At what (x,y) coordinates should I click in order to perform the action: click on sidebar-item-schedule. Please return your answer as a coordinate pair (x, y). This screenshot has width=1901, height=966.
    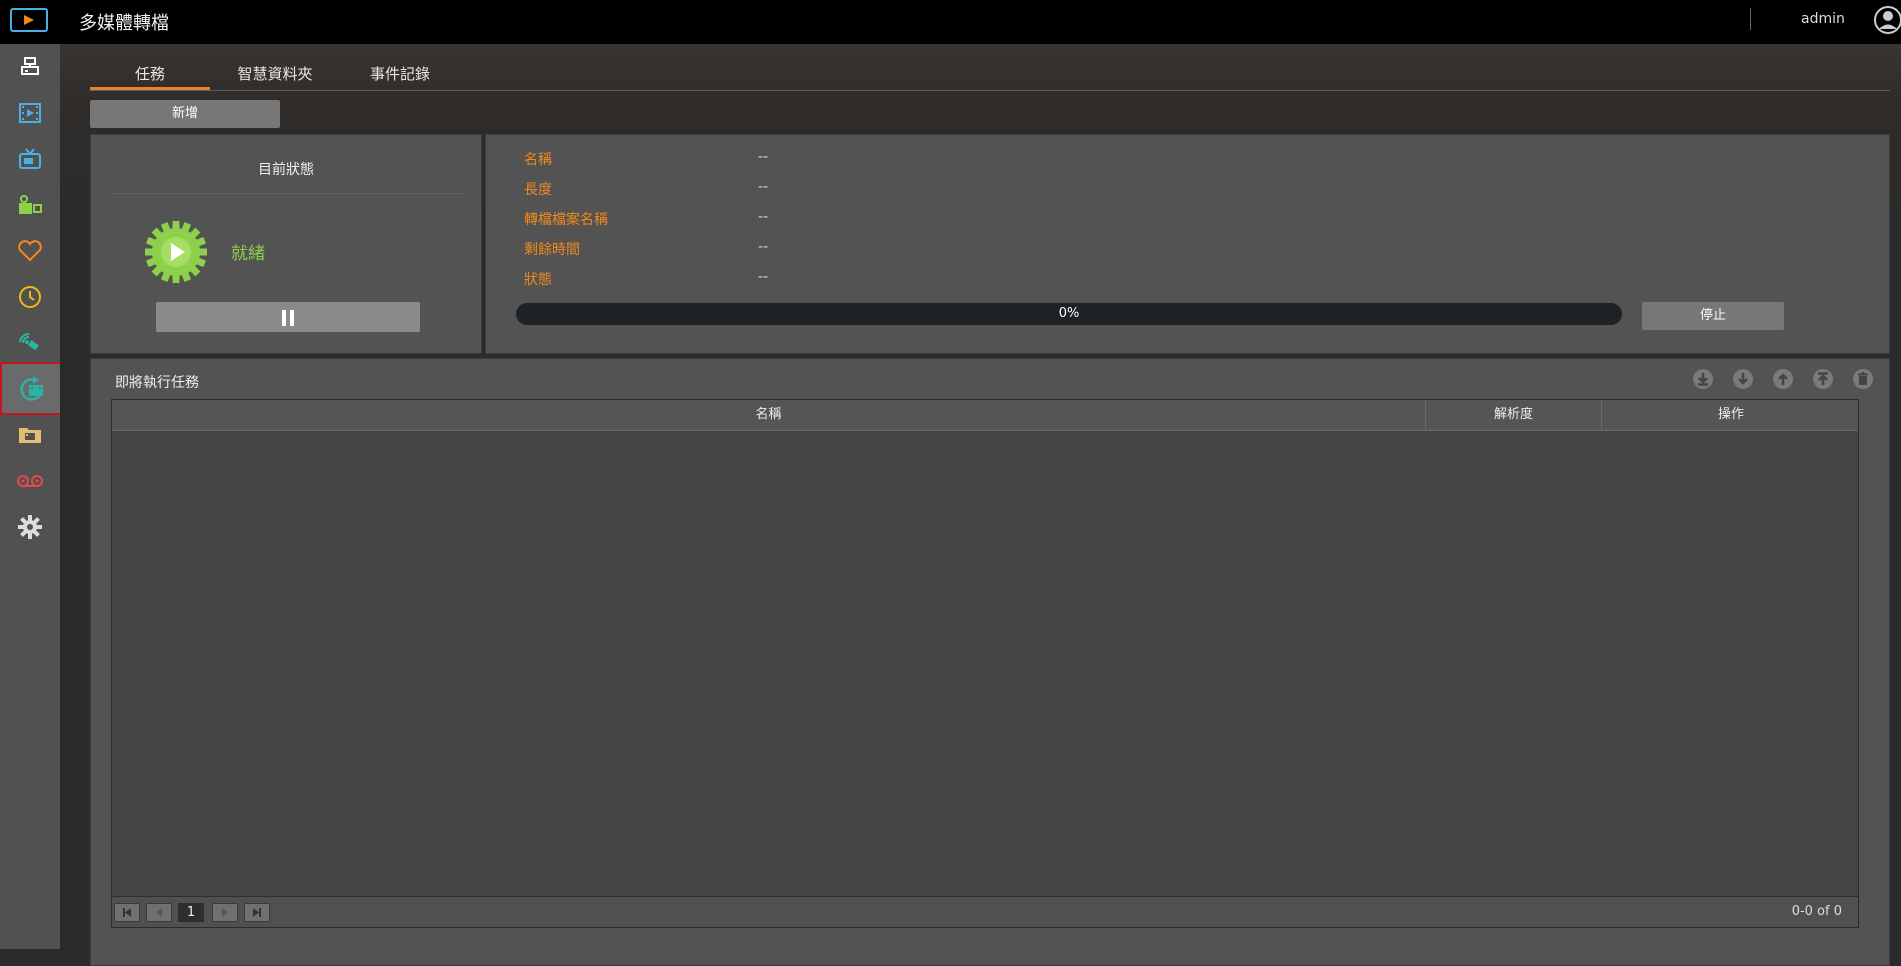
    Looking at the image, I should click on (30, 297).